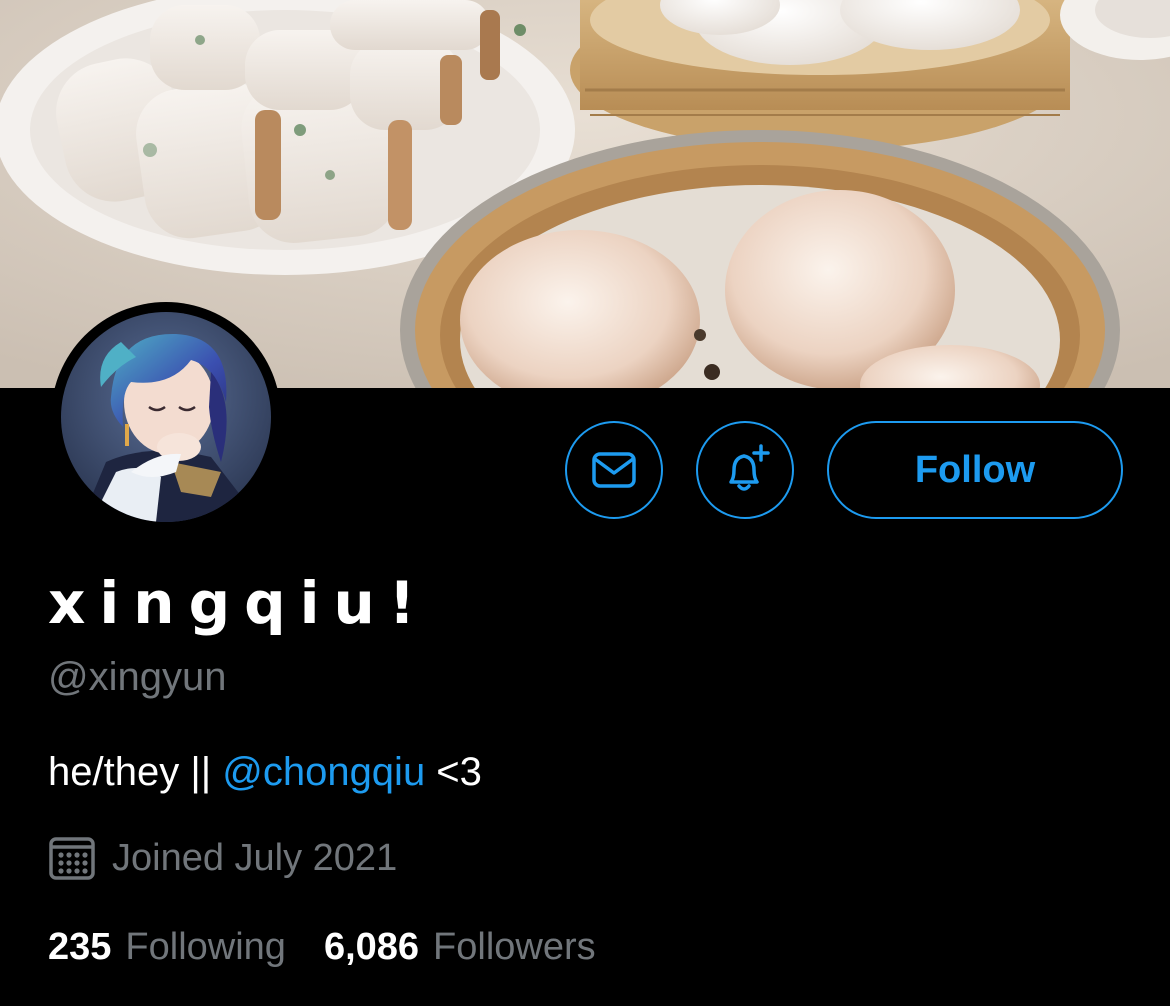 This screenshot has width=1170, height=1006. What do you see at coordinates (514, 947) in the screenshot?
I see `followers-label: Followers` at bounding box center [514, 947].